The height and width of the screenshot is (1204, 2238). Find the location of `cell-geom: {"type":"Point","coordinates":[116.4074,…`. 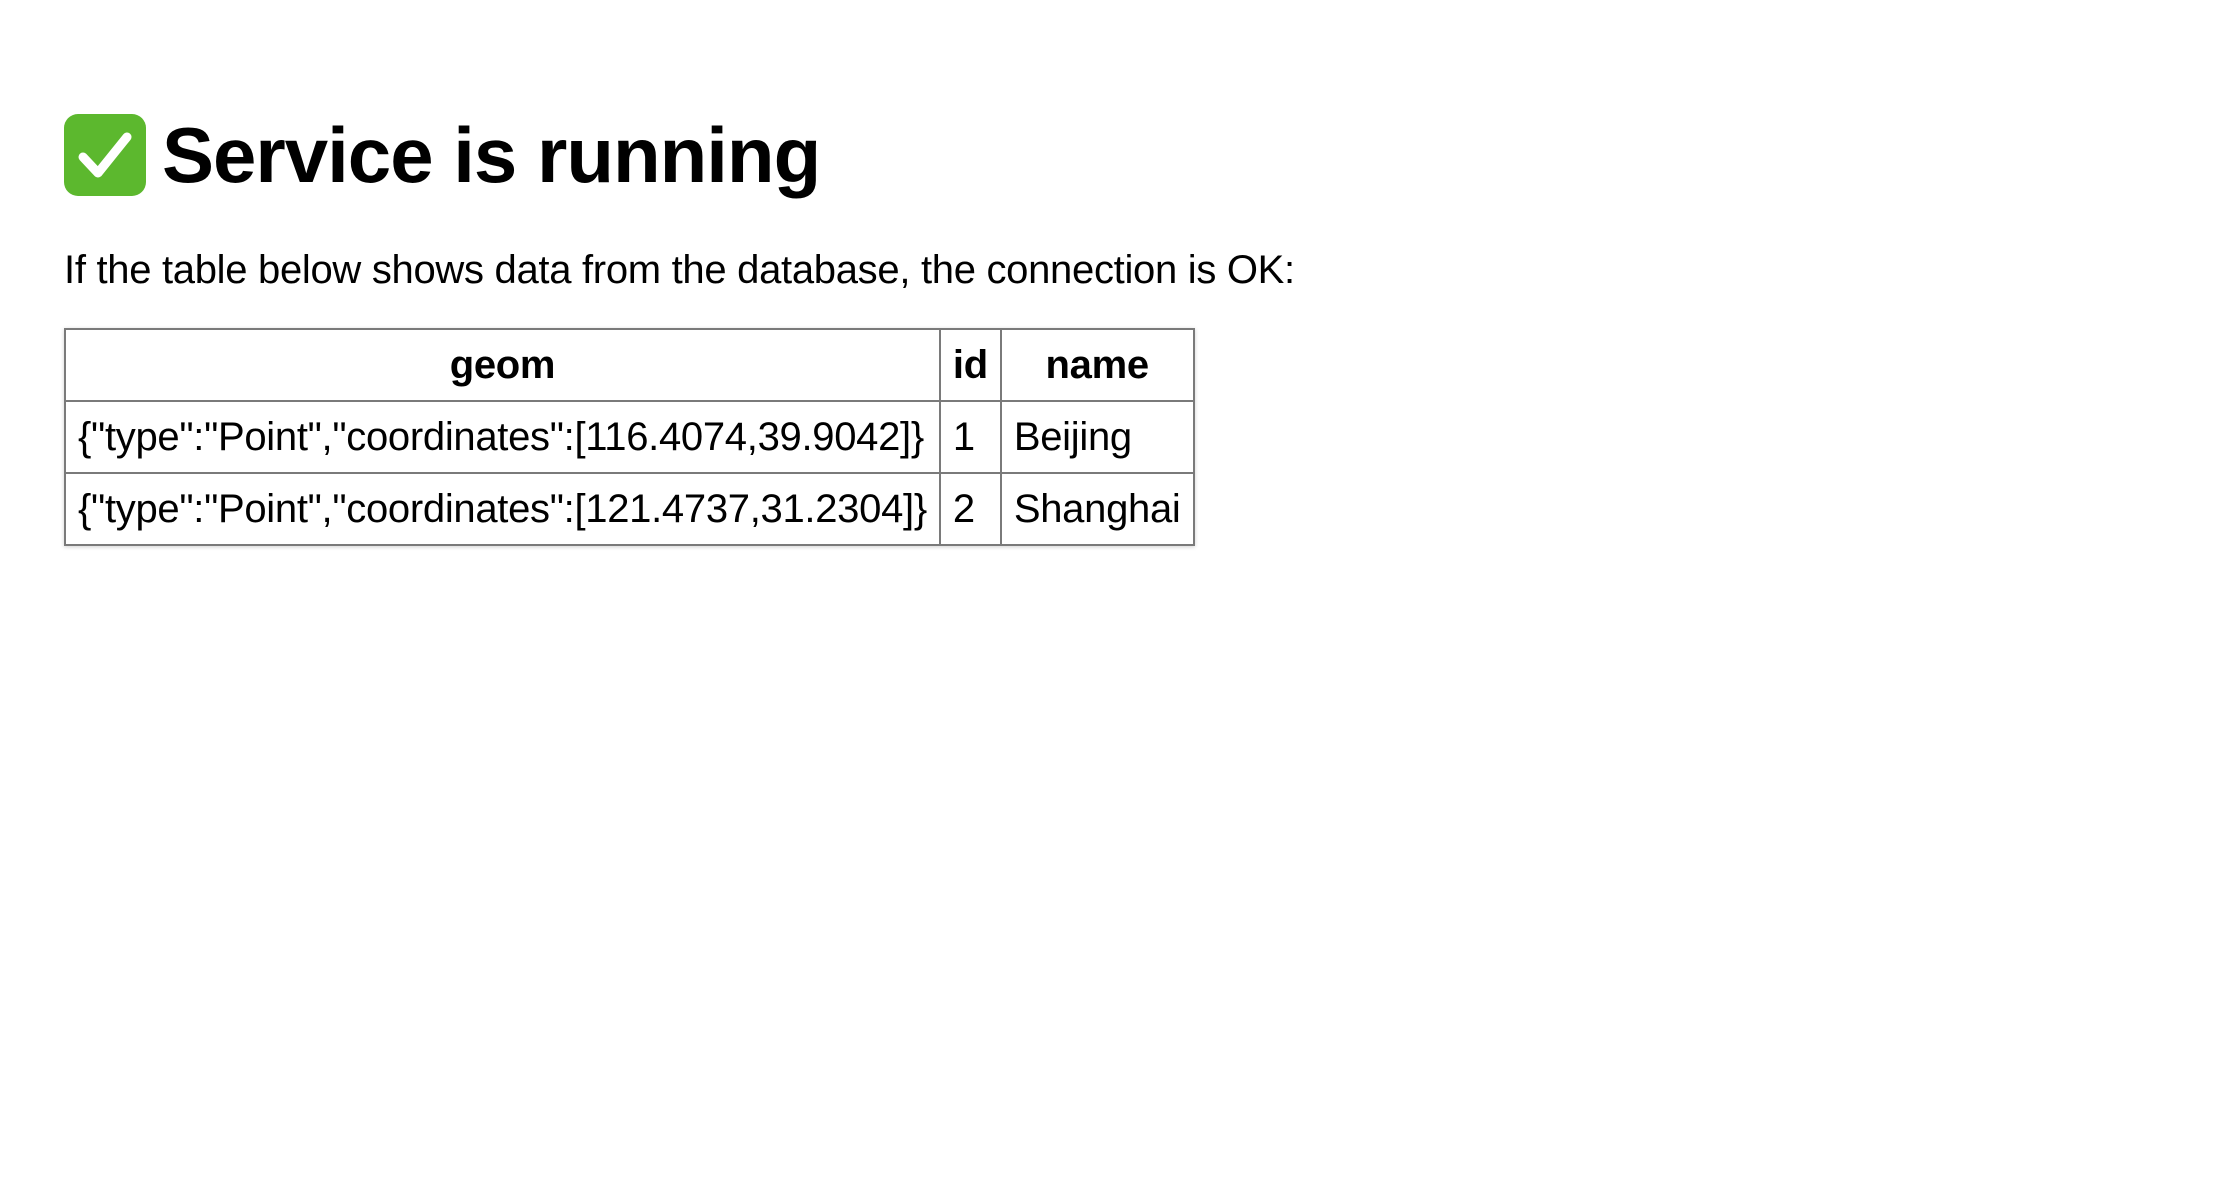

cell-geom: {"type":"Point","coordinates":[116.4074,… is located at coordinates (502, 437).